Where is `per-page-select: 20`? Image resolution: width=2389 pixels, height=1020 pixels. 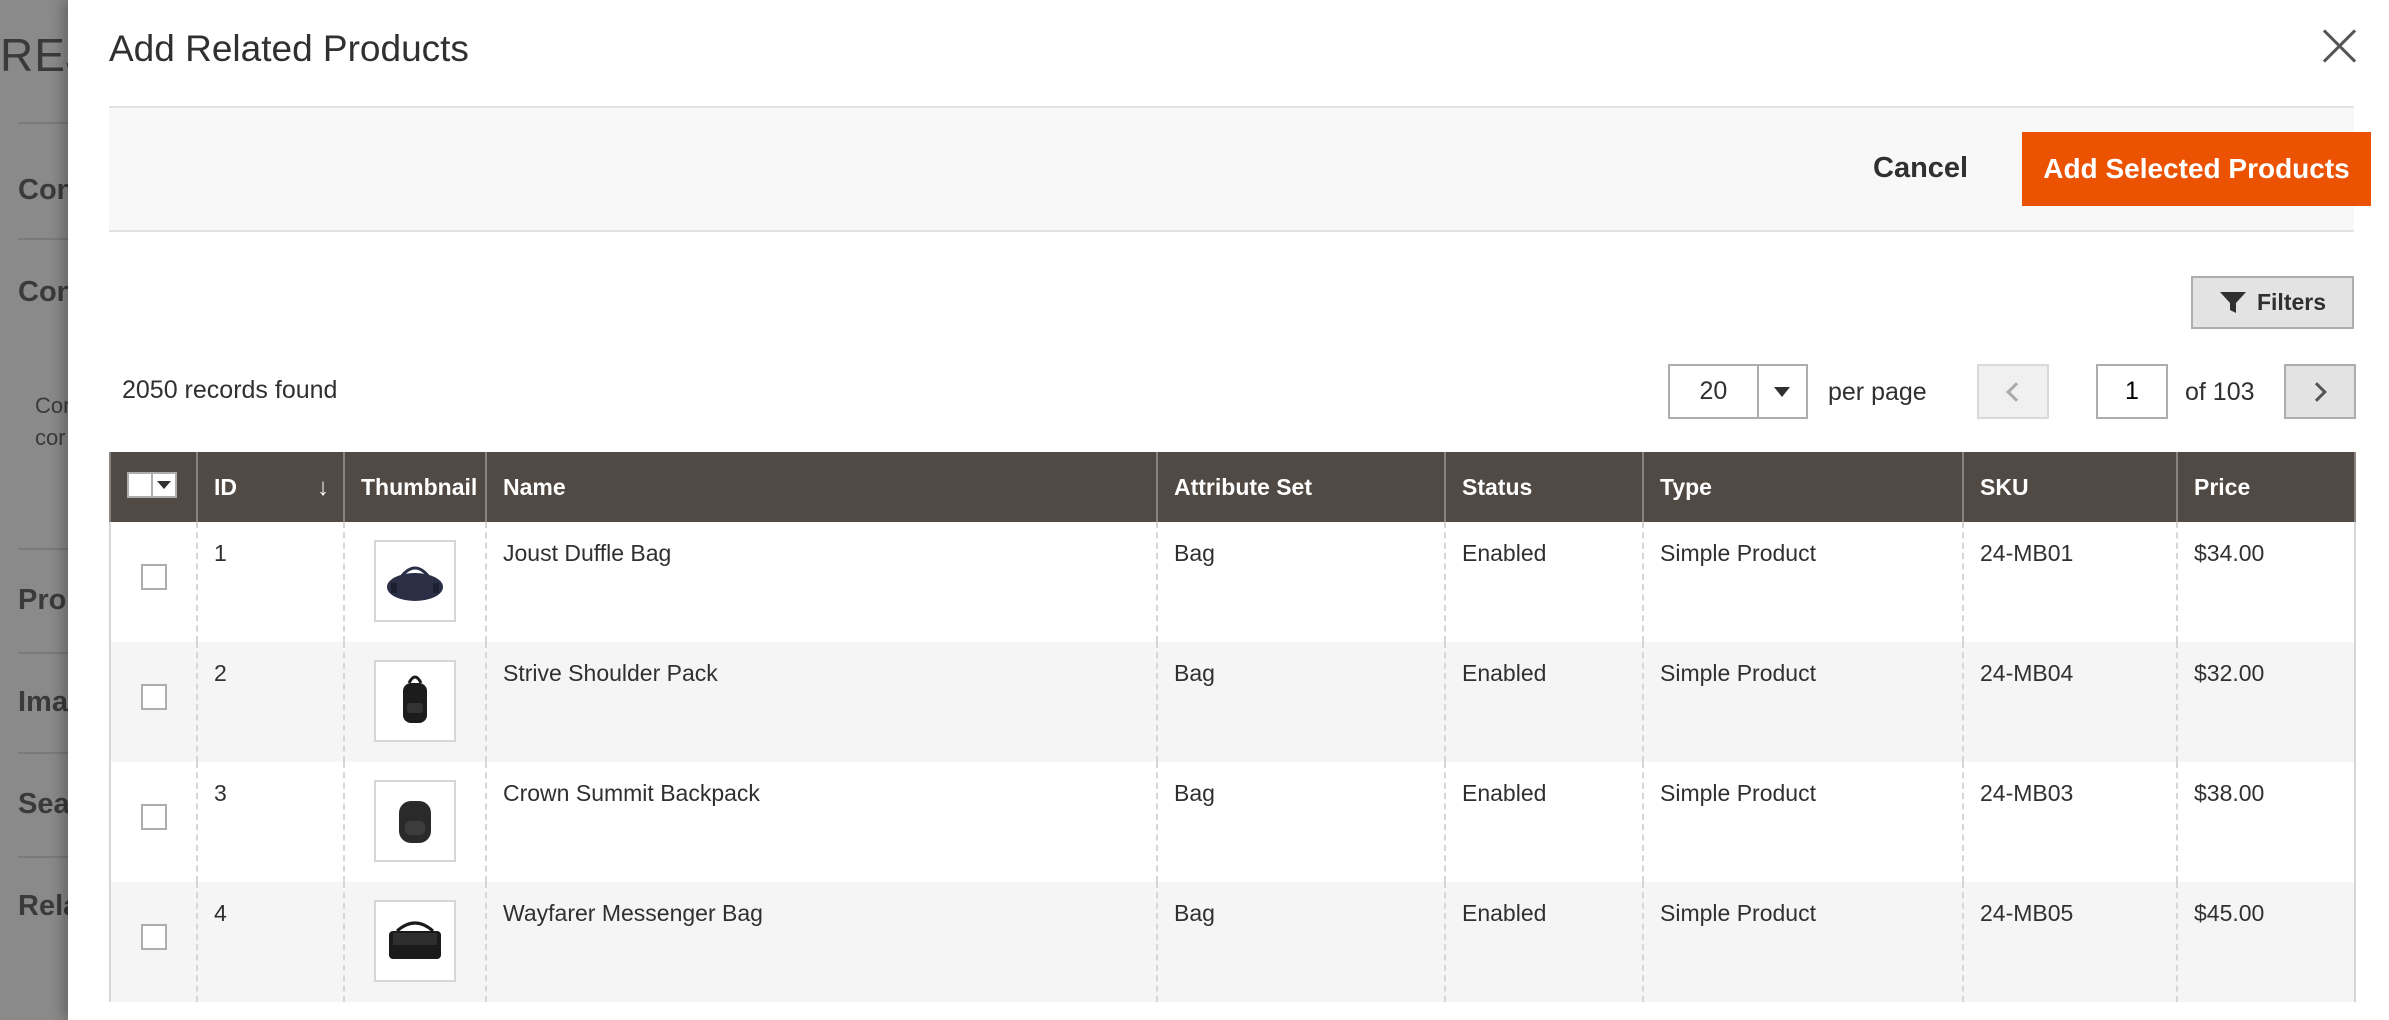
per-page-select: 20 is located at coordinates (1738, 391).